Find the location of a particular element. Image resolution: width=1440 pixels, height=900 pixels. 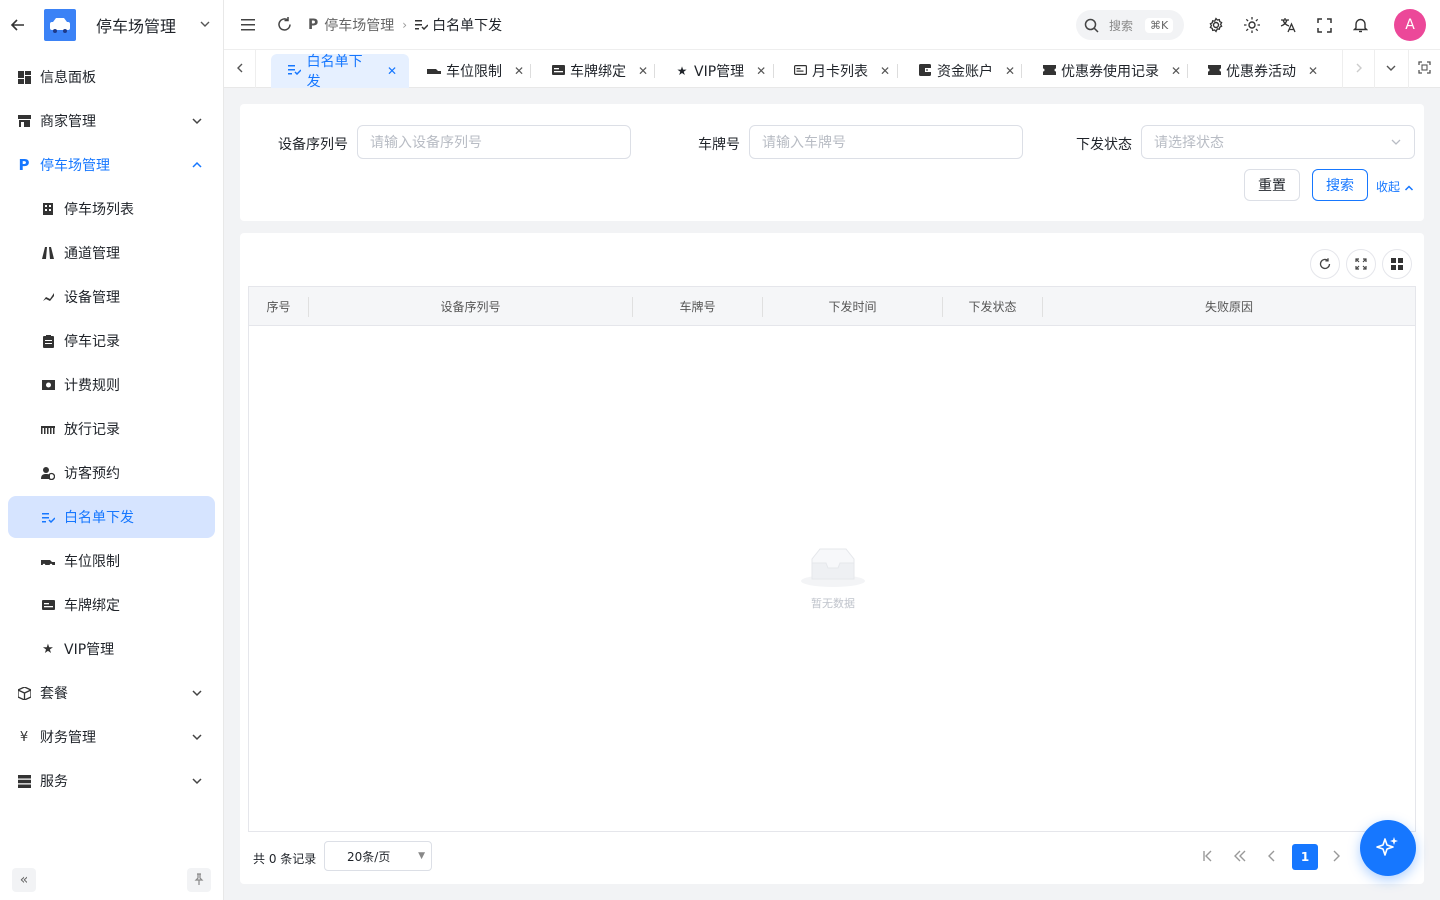

sidebar-item-plate-binding: 车牌绑定 is located at coordinates (111, 605).